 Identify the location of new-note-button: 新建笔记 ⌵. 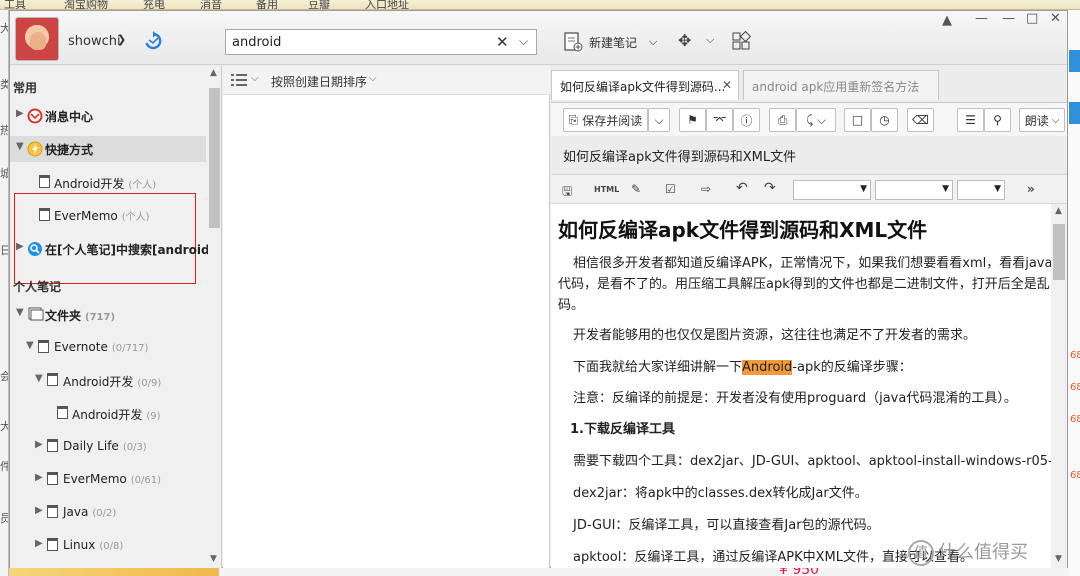
(610, 42).